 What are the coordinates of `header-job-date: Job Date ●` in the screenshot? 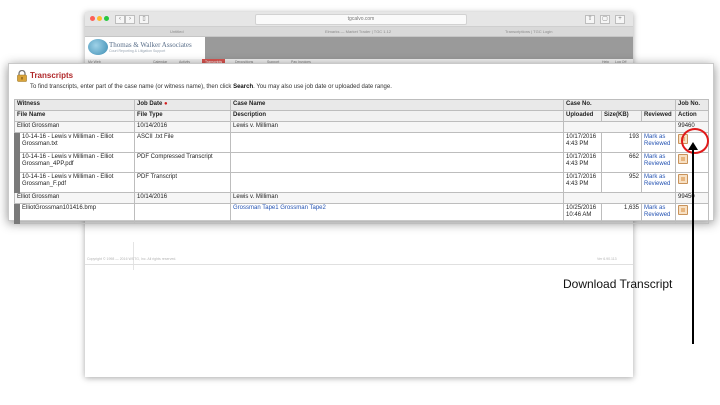 It's located at (183, 105).